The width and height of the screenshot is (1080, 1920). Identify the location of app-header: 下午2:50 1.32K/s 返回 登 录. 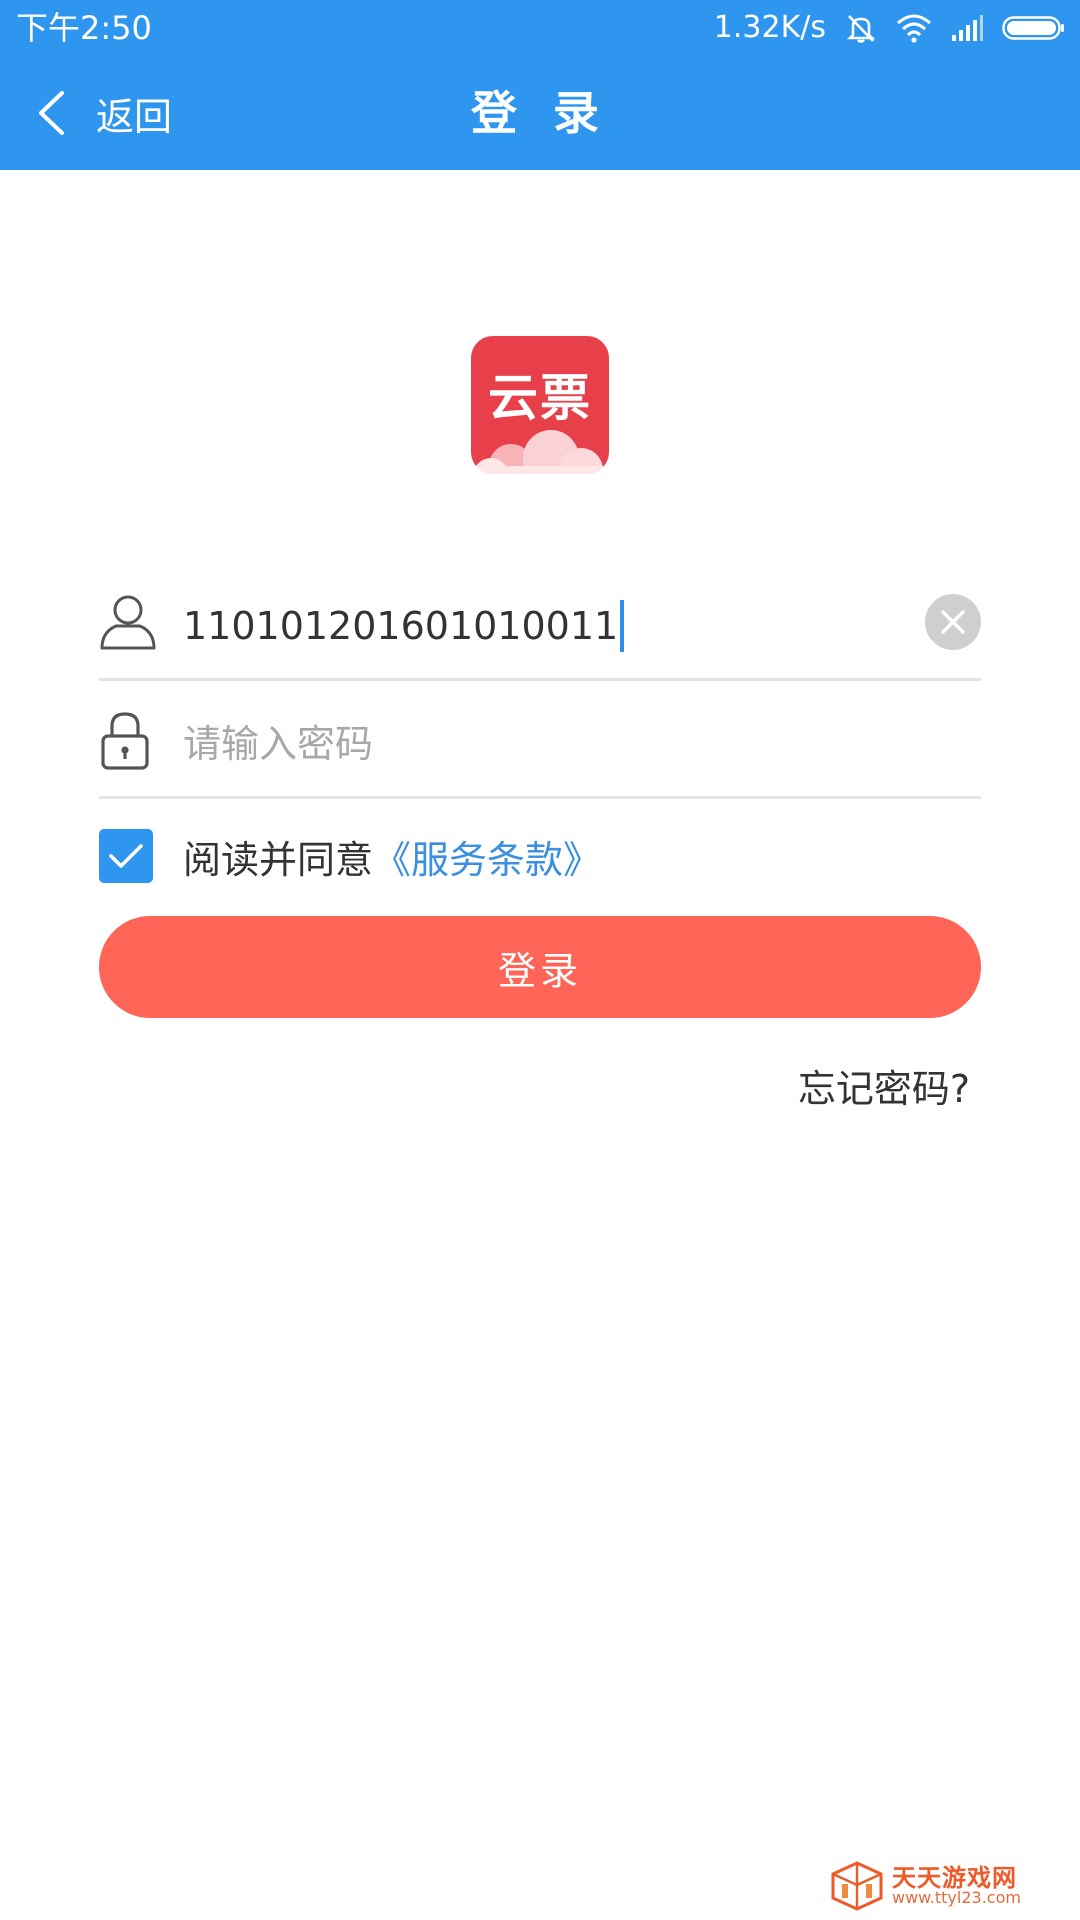
(540, 85).